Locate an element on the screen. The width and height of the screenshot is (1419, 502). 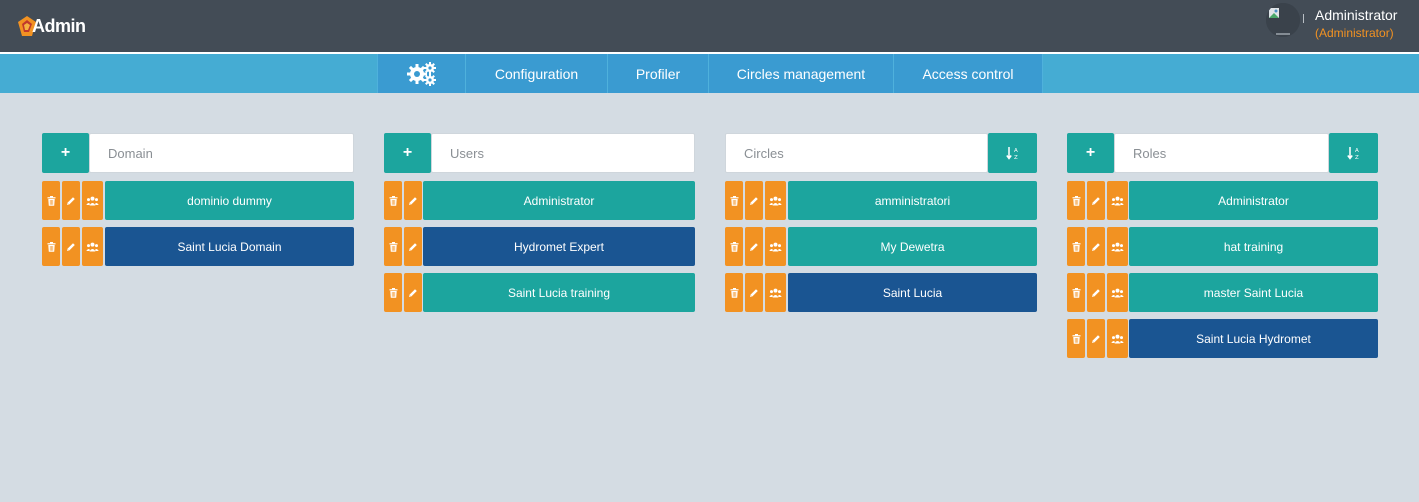
user-role: (Administrator) is located at coordinates (1354, 33).